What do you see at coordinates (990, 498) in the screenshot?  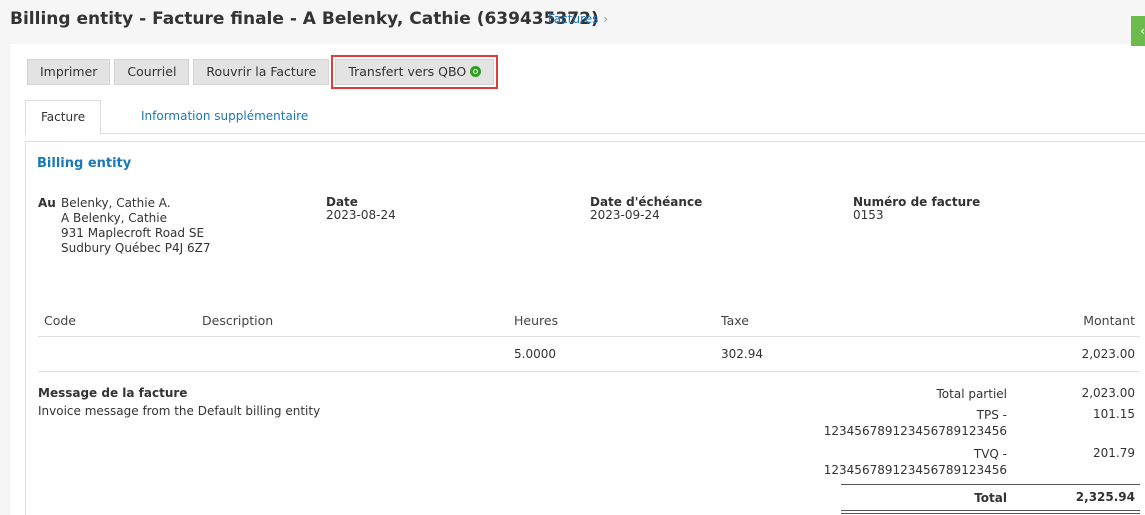 I see `total-label: Total` at bounding box center [990, 498].